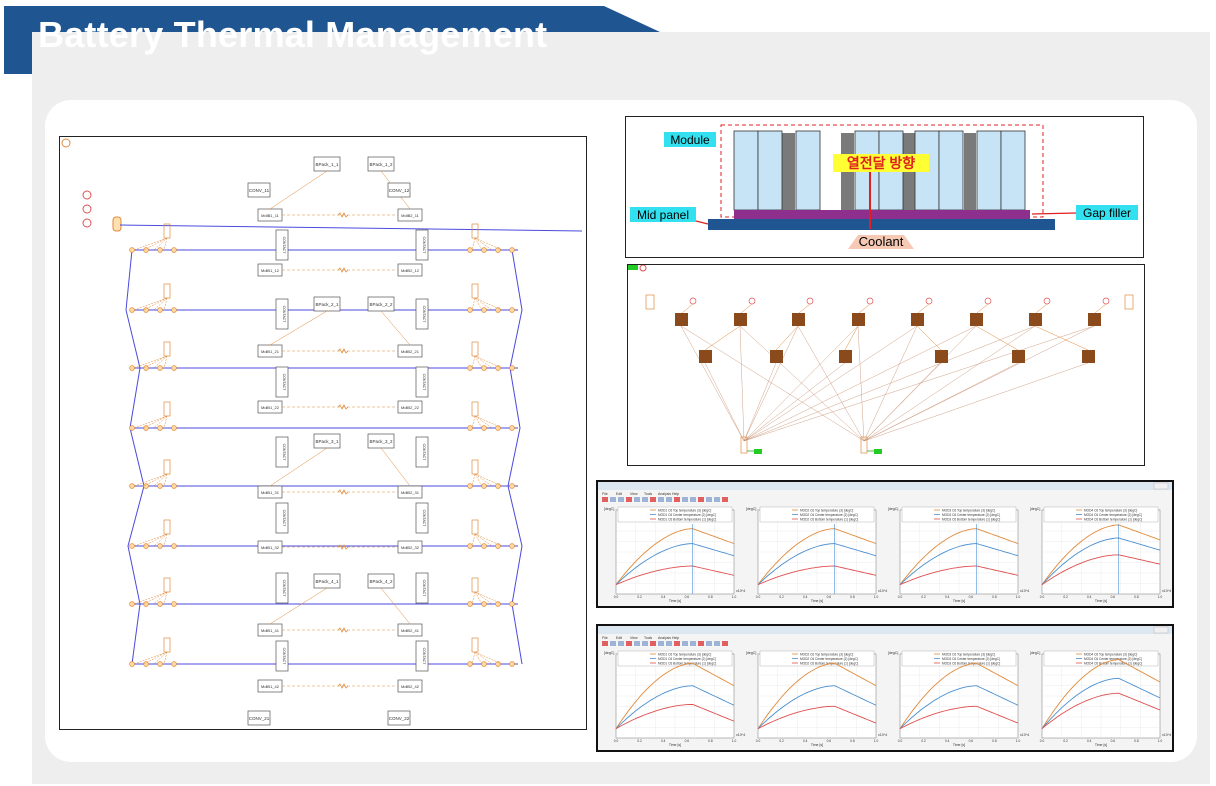 The height and width of the screenshot is (786, 1216). What do you see at coordinates (270, 686) in the screenshot?
I see `module-label-left-7: MdlB1_42` at bounding box center [270, 686].